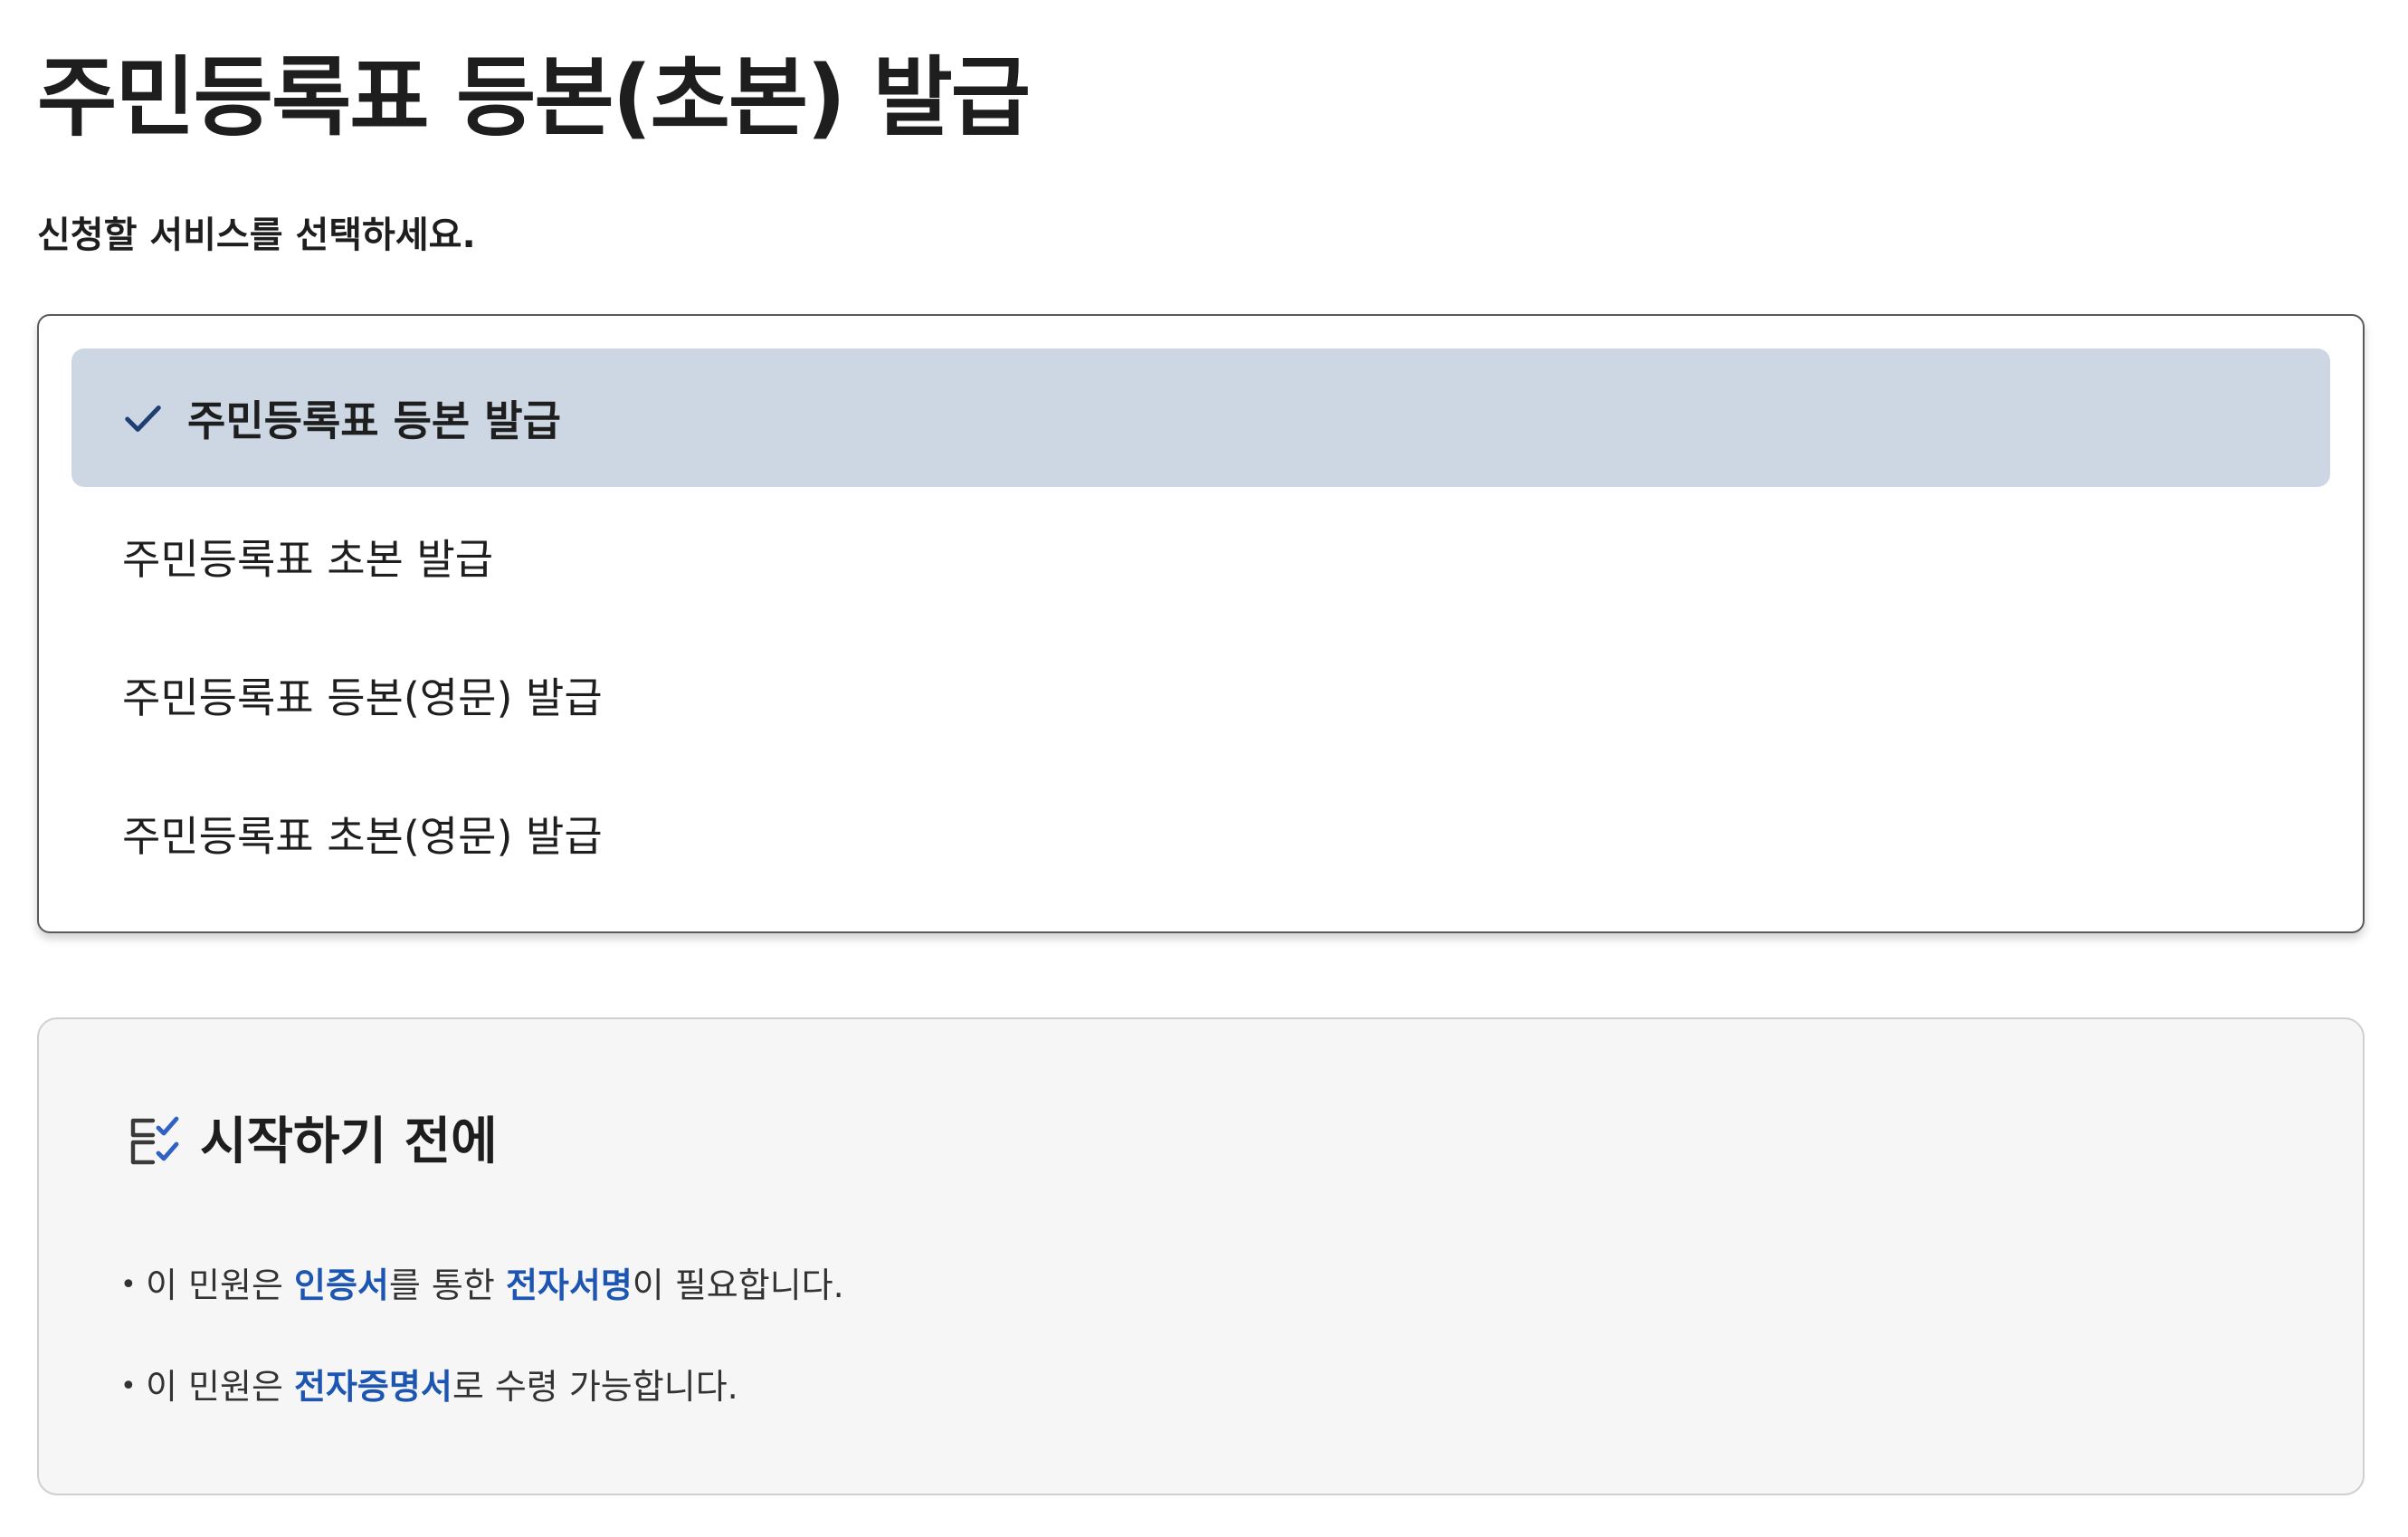  Describe the element at coordinates (374, 420) in the screenshot. I see `option-label: 주민등록표 등본 발급` at that location.